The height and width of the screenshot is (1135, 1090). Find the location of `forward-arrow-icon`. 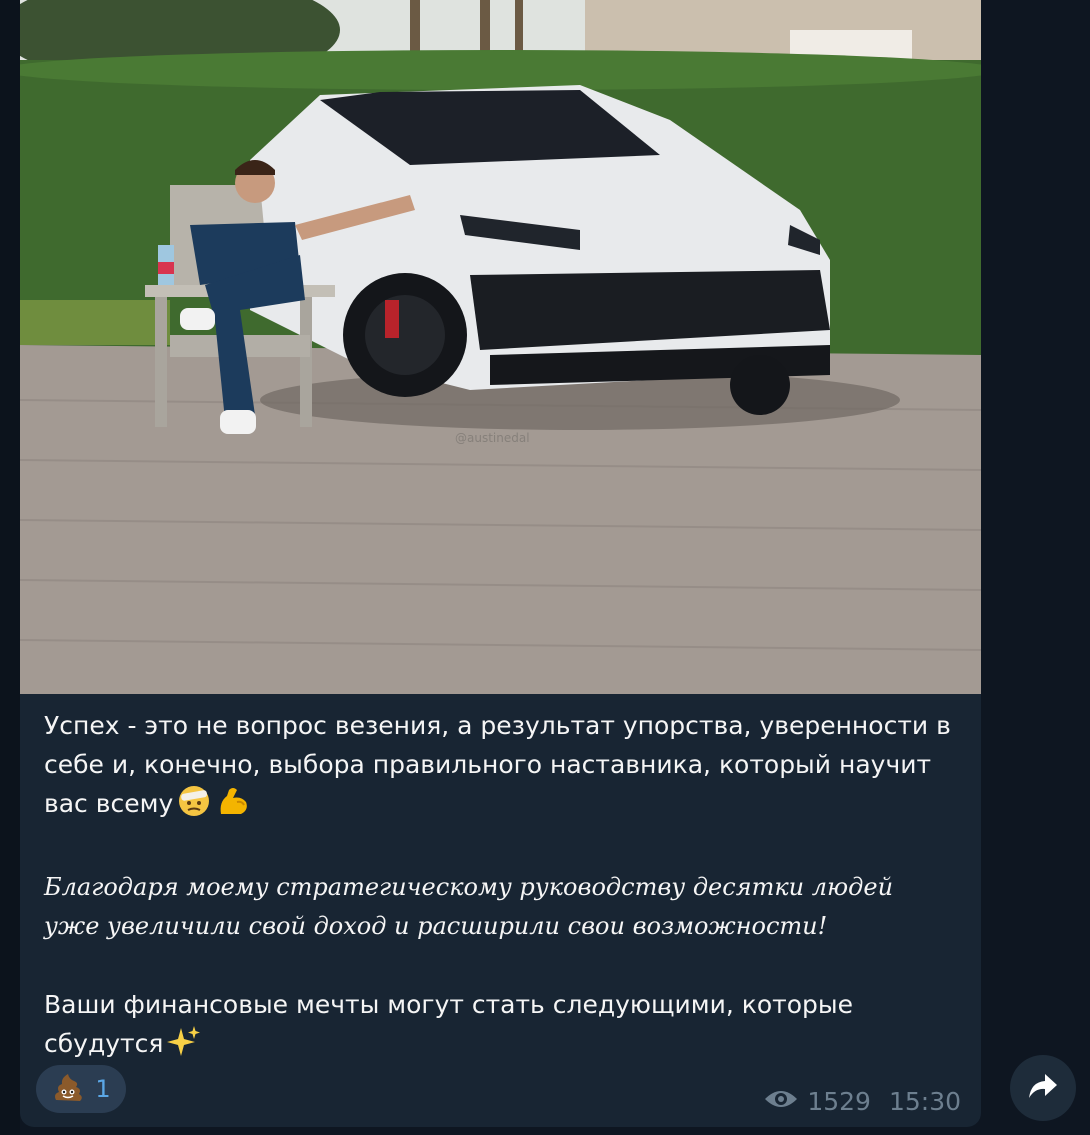

forward-arrow-icon is located at coordinates (1043, 1088).